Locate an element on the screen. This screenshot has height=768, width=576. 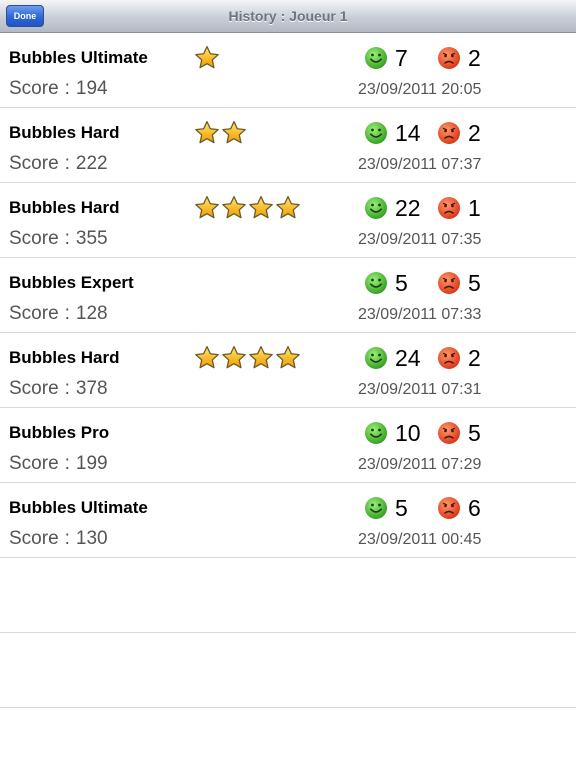
timestamp: 23/09/2011 00:45 is located at coordinates (420, 539).